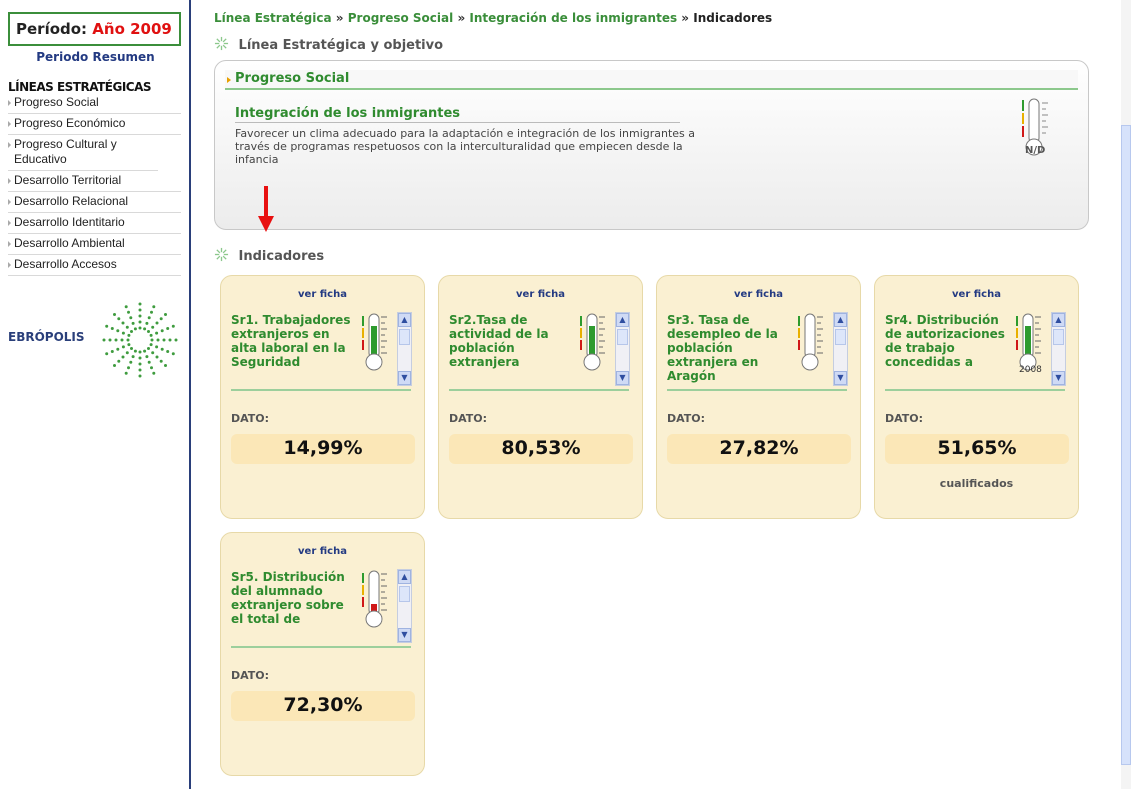 The height and width of the screenshot is (789, 1131). Describe the element at coordinates (94, 244) in the screenshot. I see `sidebar-item-desarrollo-ambiental: Desarrollo Ambiental` at that location.